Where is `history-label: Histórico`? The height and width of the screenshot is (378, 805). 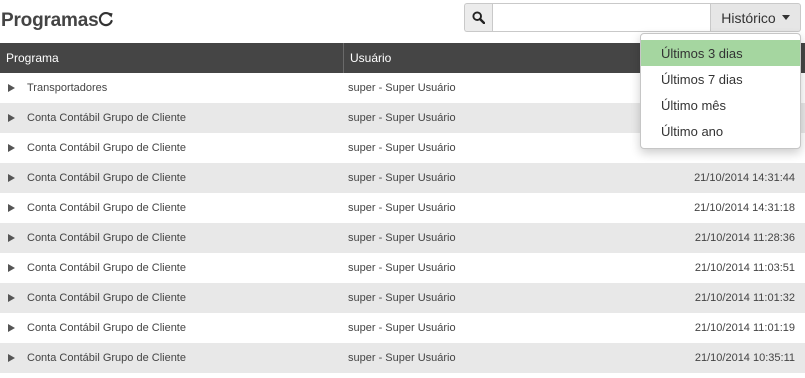 history-label: Histórico is located at coordinates (748, 17).